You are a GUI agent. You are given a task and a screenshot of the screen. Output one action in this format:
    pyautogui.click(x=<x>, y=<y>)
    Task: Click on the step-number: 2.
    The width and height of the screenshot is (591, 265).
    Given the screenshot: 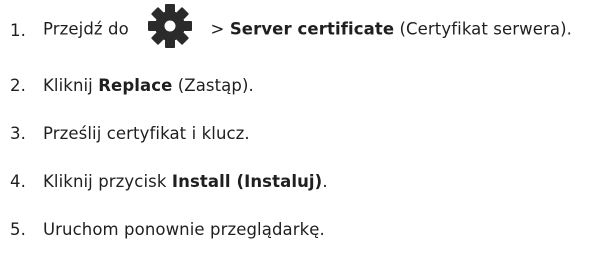 What is the action you would take?
    pyautogui.click(x=18, y=85)
    